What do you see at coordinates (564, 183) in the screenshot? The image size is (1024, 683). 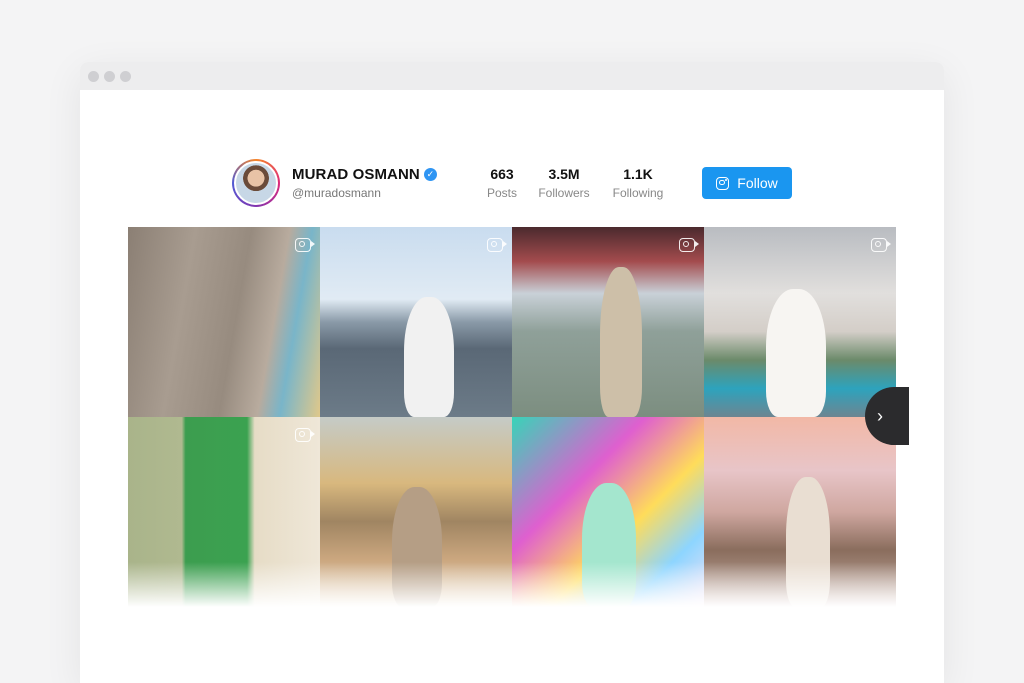 I see `stat-followers: 3.5M Followers` at bounding box center [564, 183].